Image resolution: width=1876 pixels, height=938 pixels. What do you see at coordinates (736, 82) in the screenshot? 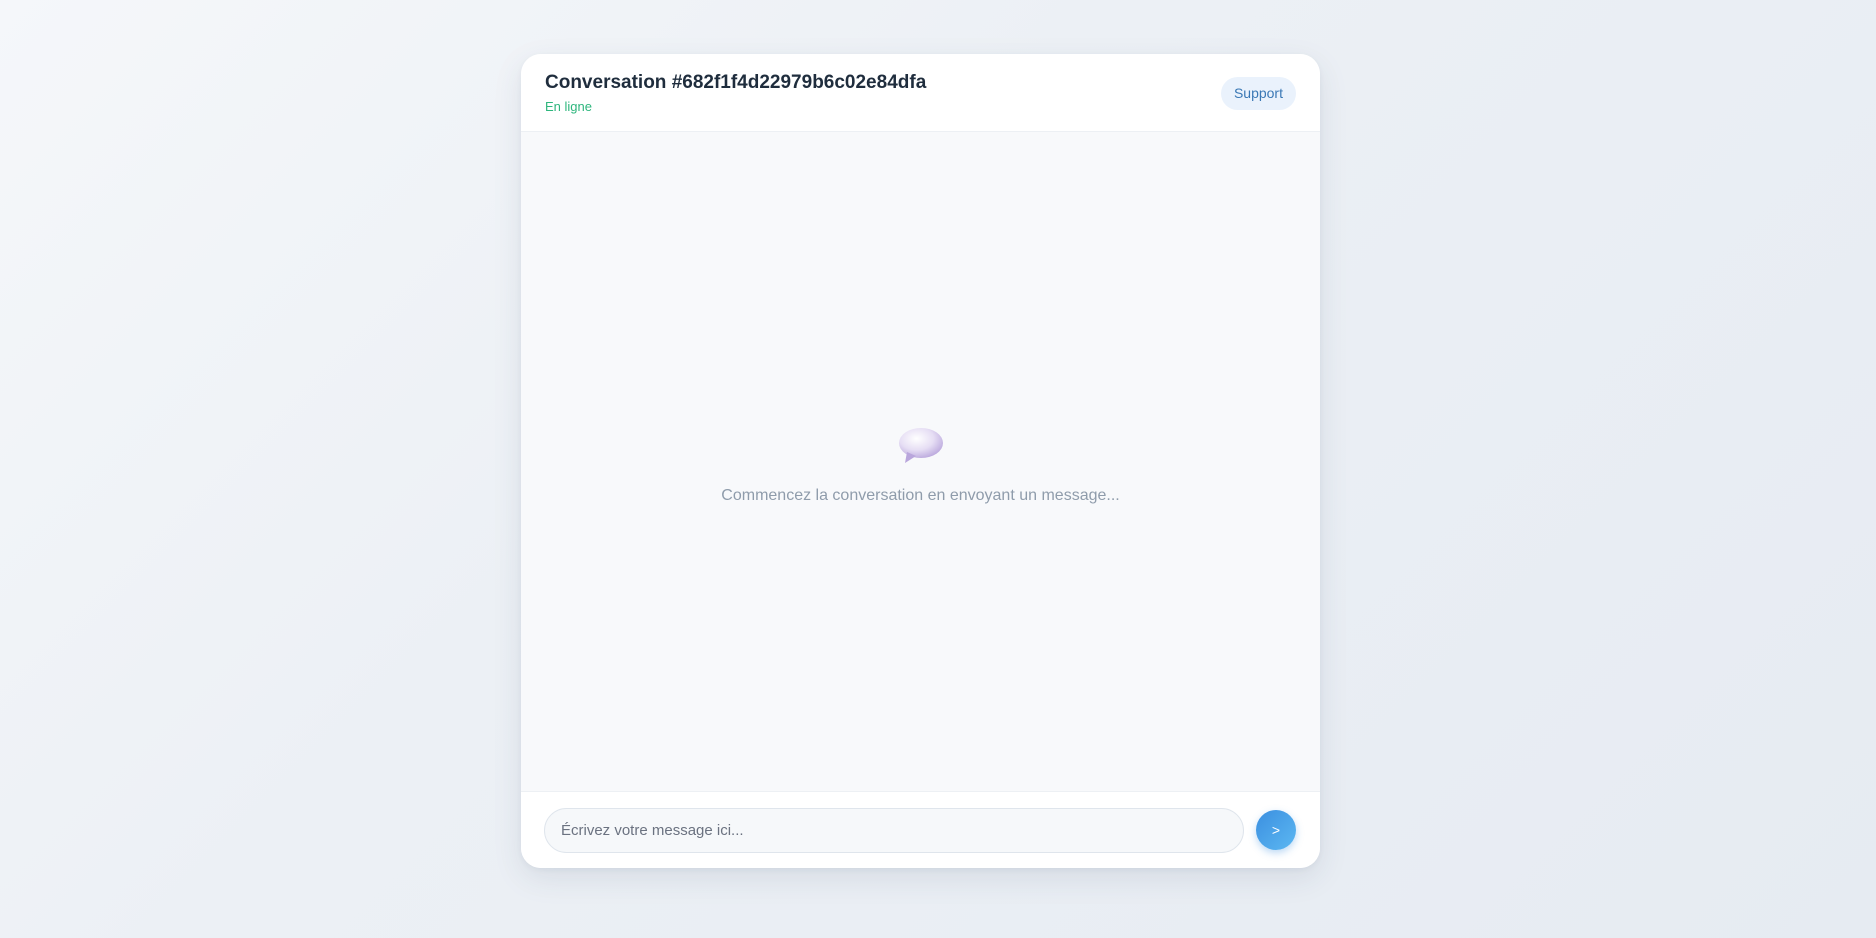
I see `conversation-title: Conversation #682f1f4d22979b6c02e84dfa` at bounding box center [736, 82].